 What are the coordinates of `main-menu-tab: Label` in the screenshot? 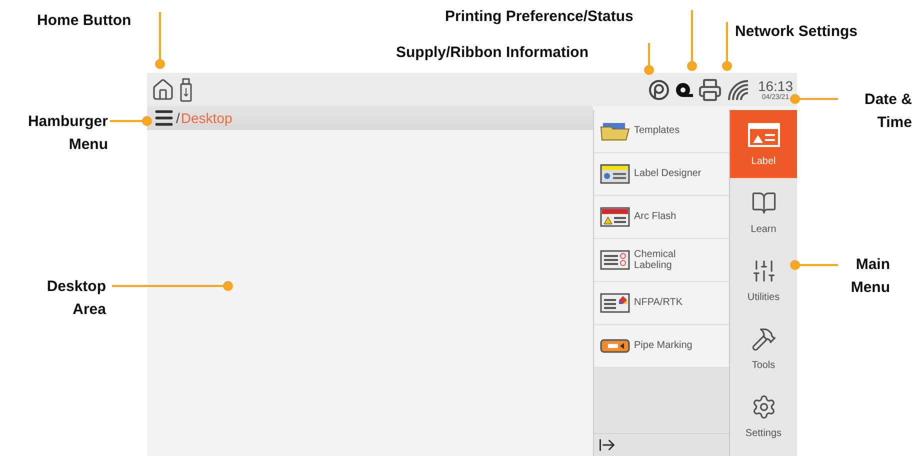 It's located at (763, 144).